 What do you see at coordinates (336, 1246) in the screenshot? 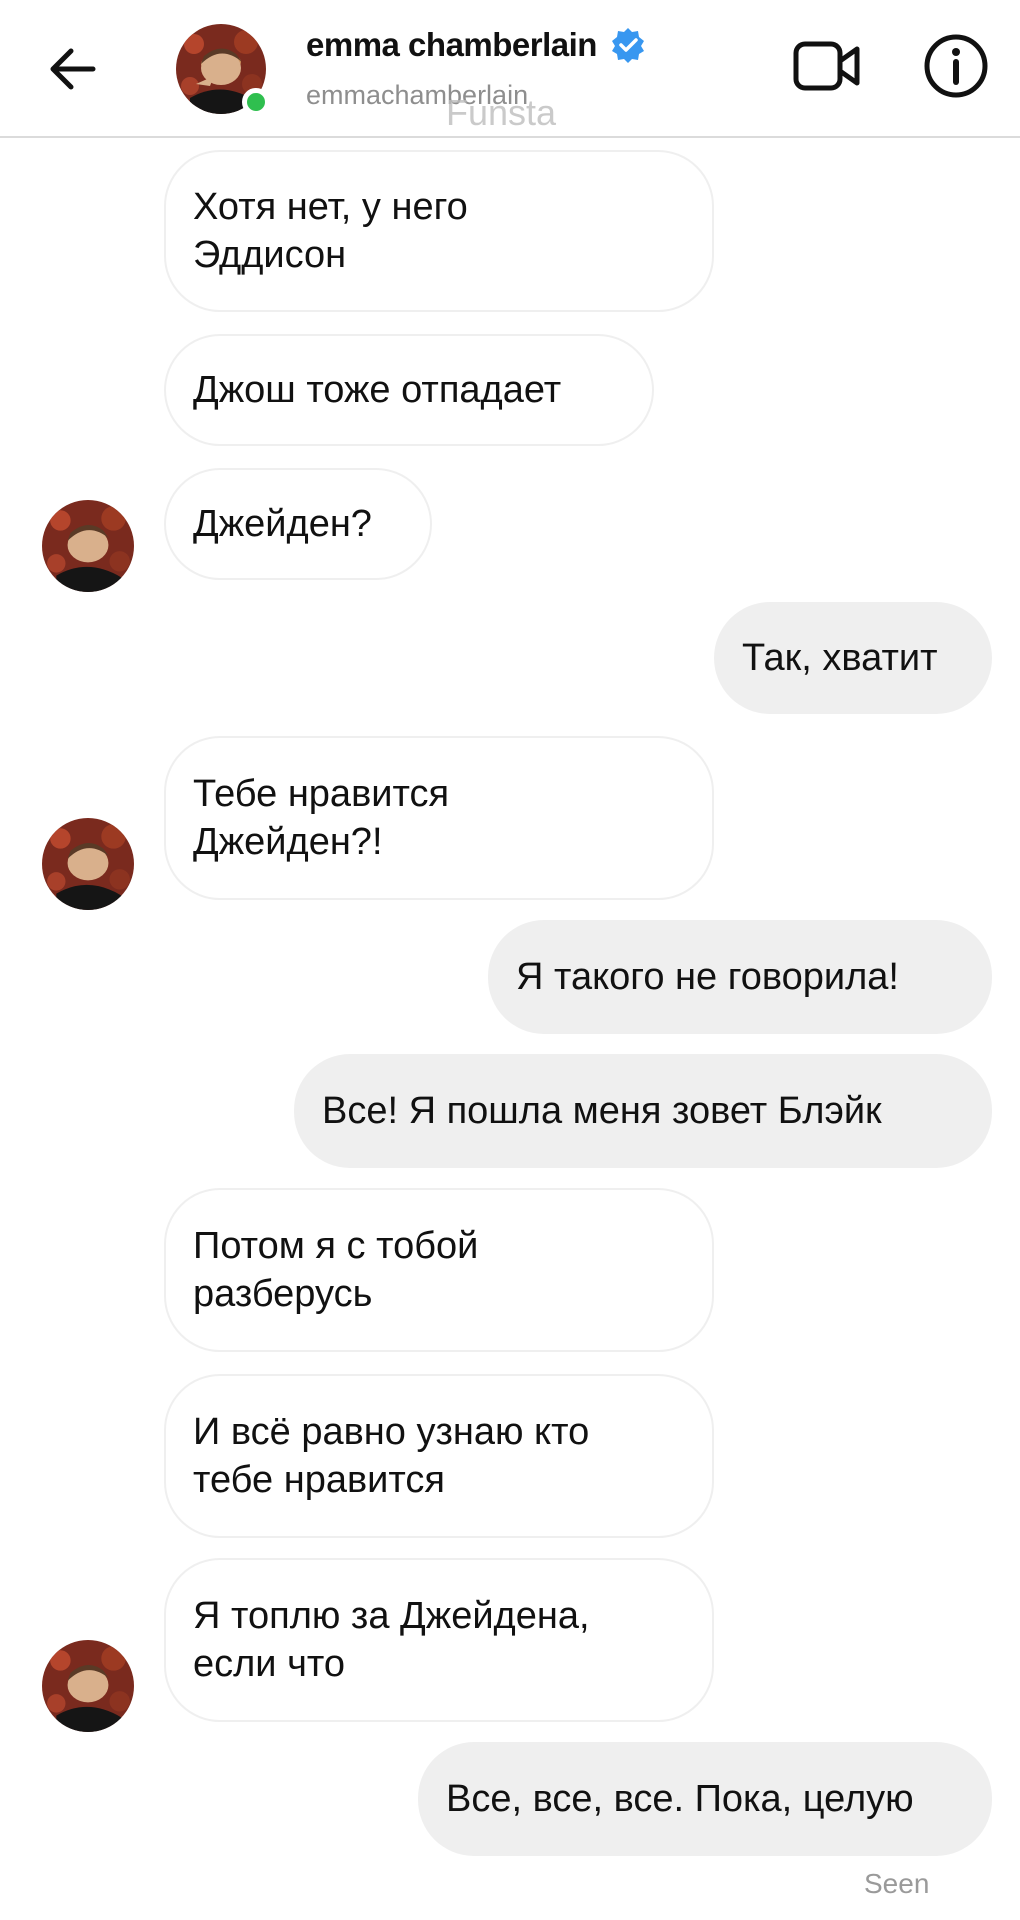
I see `message-line: Потом я с тобой` at bounding box center [336, 1246].